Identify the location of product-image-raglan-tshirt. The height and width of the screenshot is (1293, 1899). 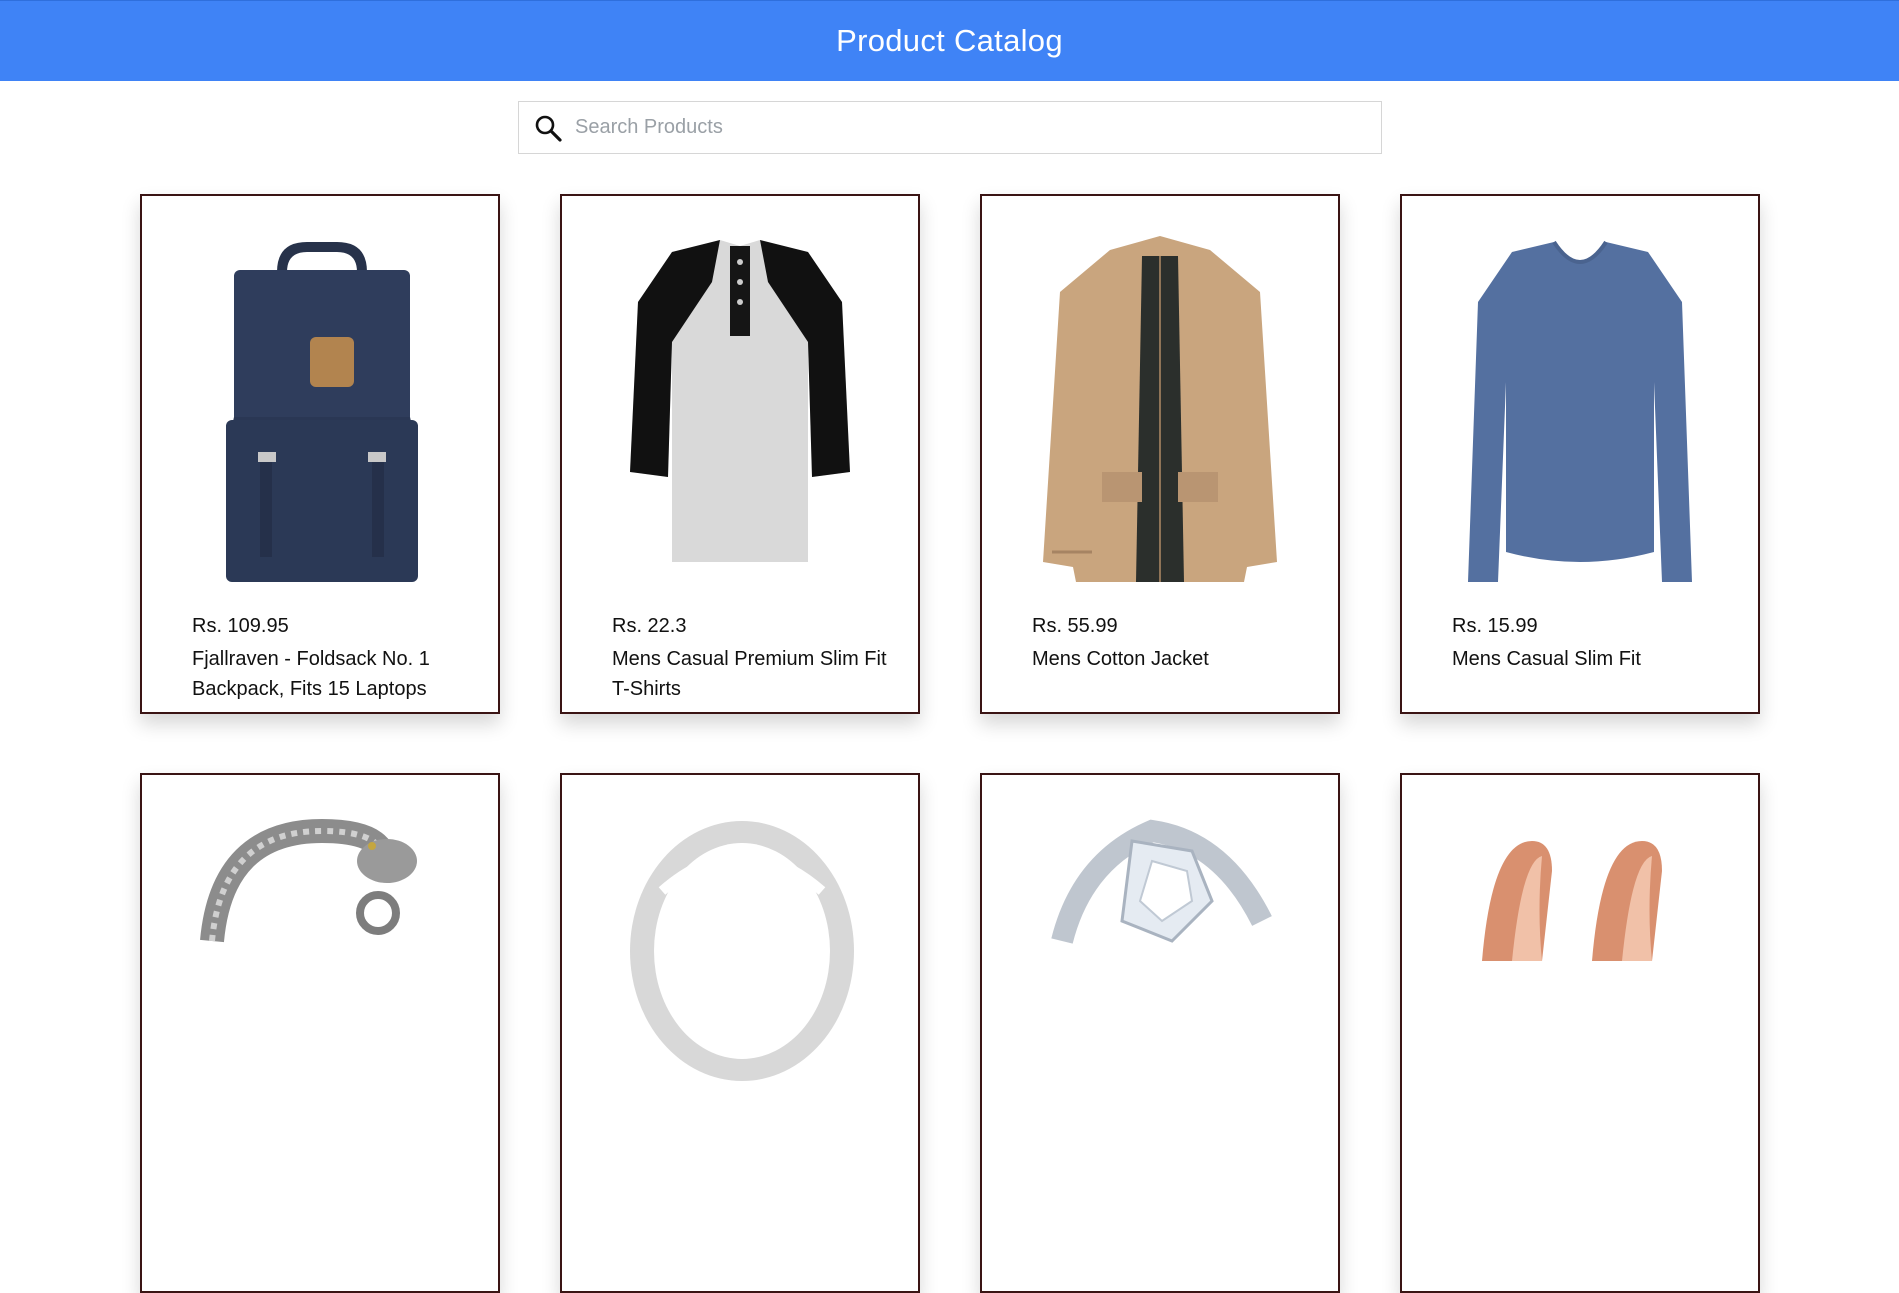
(740, 412).